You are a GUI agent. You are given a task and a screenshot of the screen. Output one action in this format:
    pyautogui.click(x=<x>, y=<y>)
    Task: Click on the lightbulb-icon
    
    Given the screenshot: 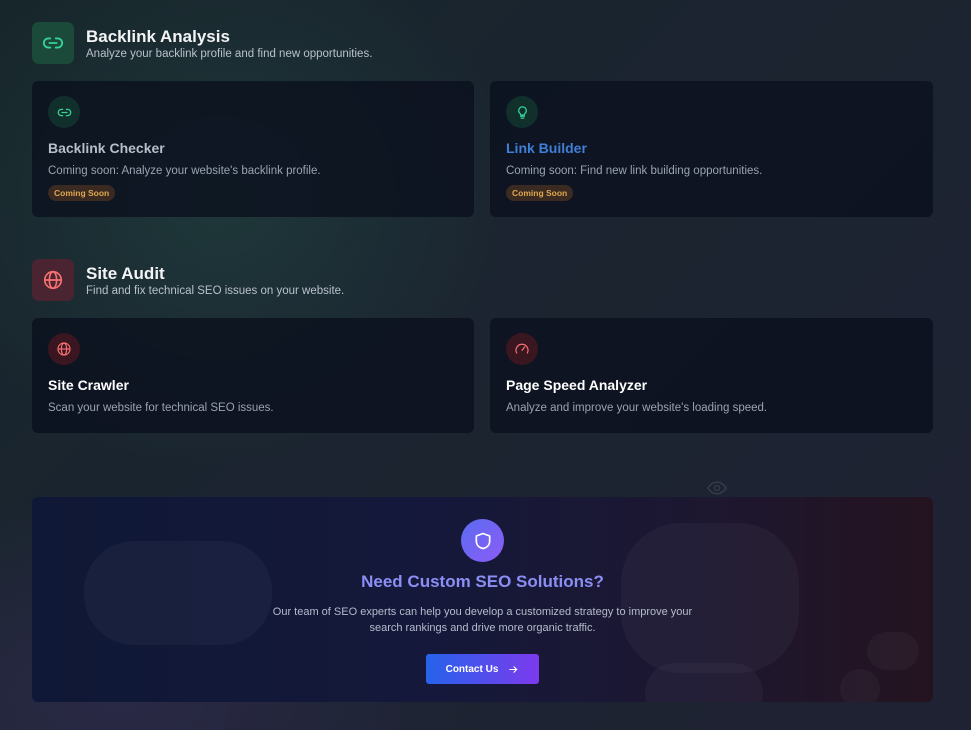 What is the action you would take?
    pyautogui.click(x=522, y=112)
    